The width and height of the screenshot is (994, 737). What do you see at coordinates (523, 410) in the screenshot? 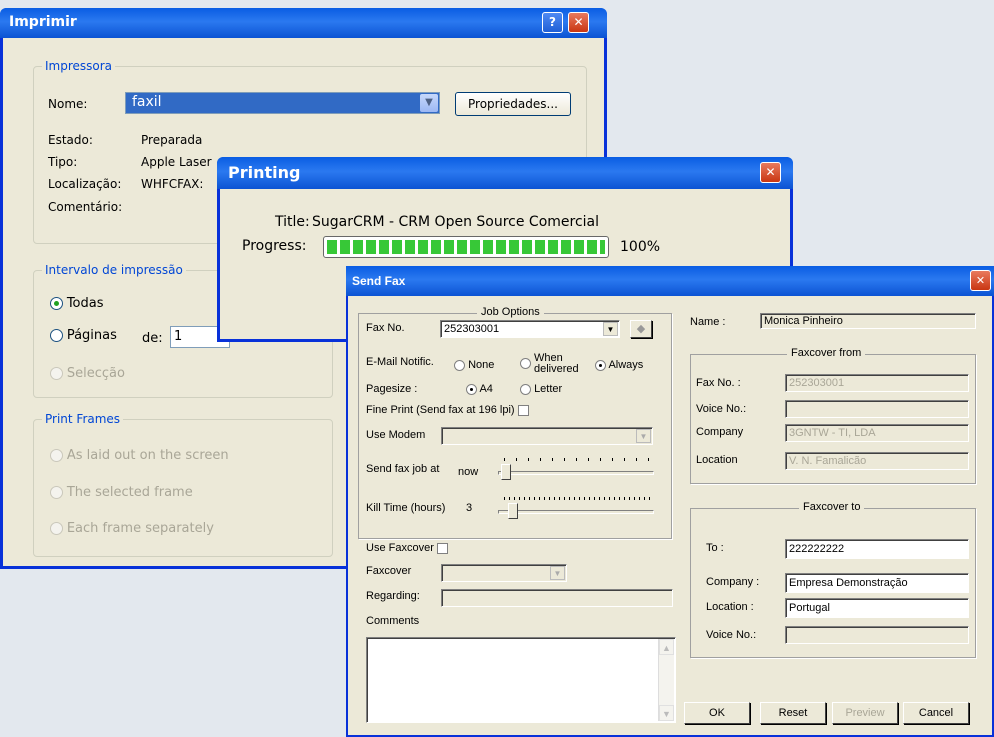
I see `fine-print-checkbox` at bounding box center [523, 410].